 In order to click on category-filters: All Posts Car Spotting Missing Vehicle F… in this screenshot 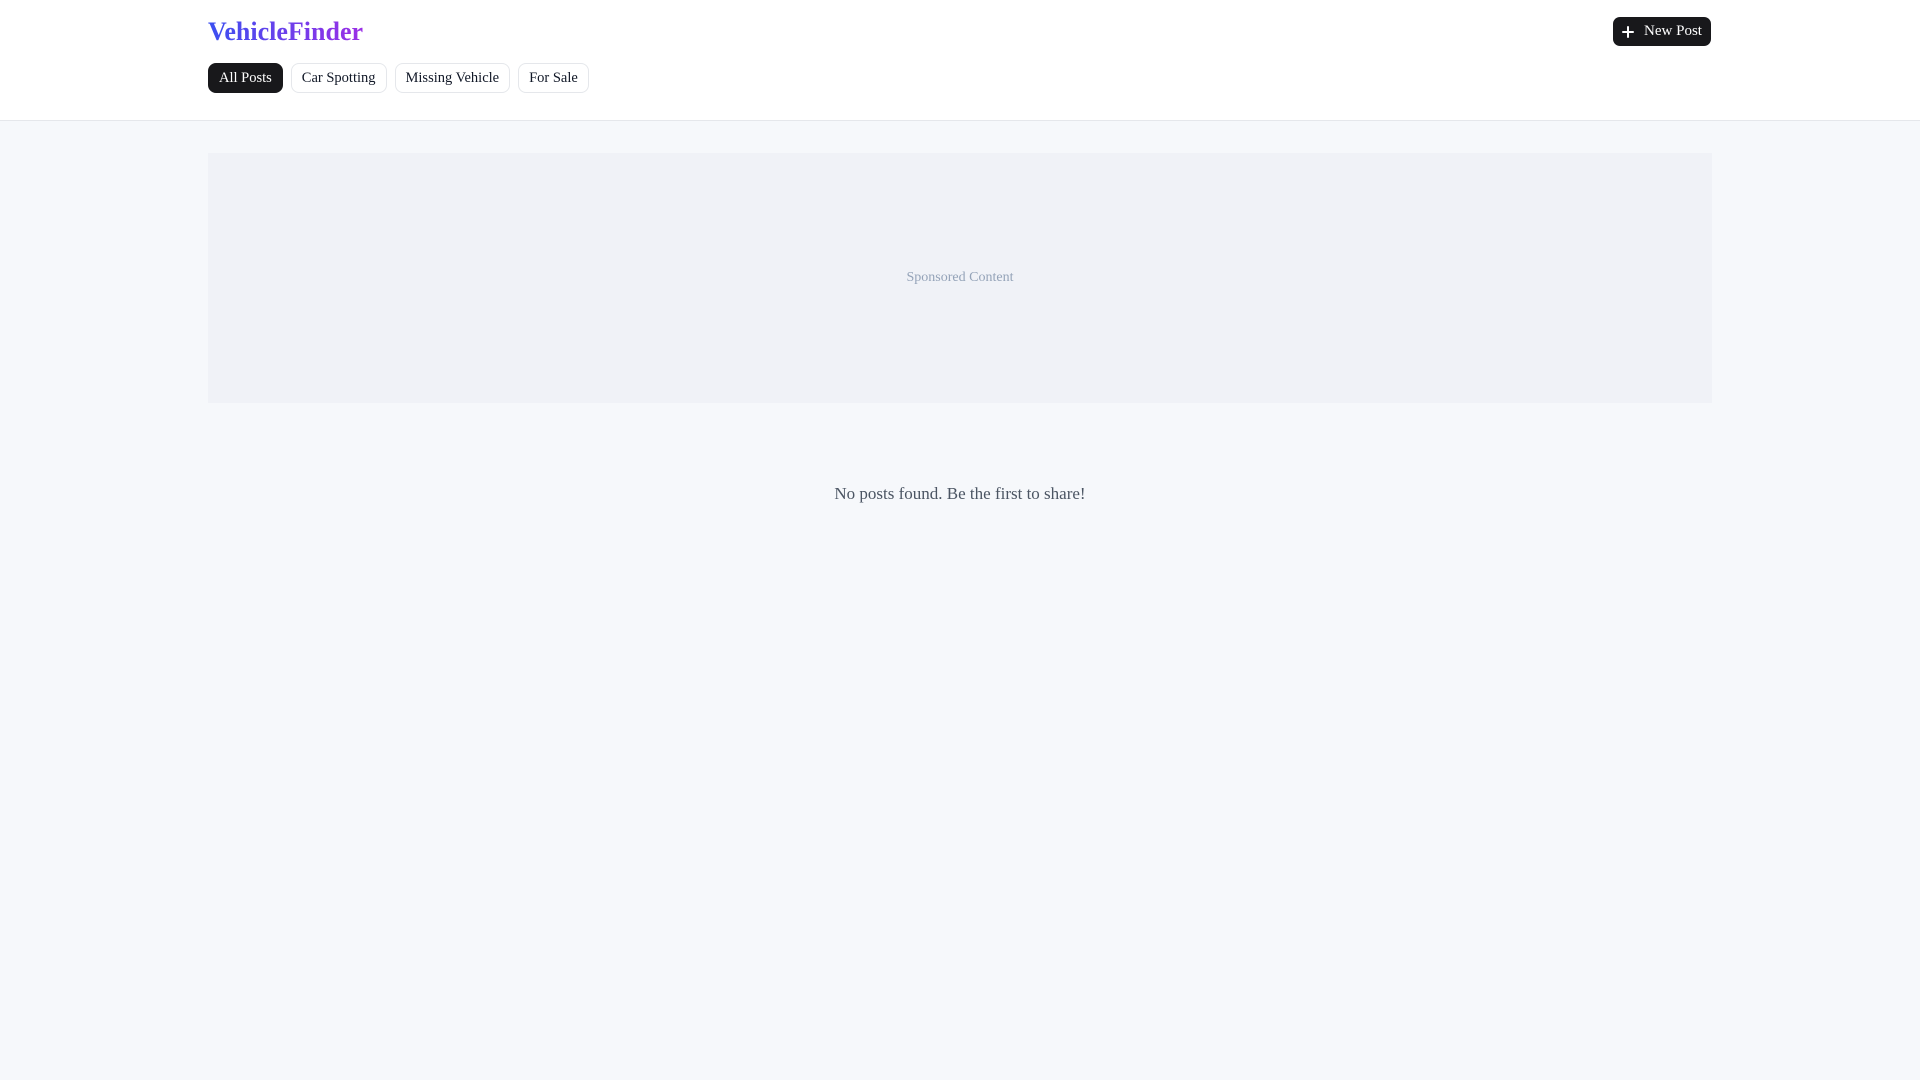, I will do `click(398, 78)`.